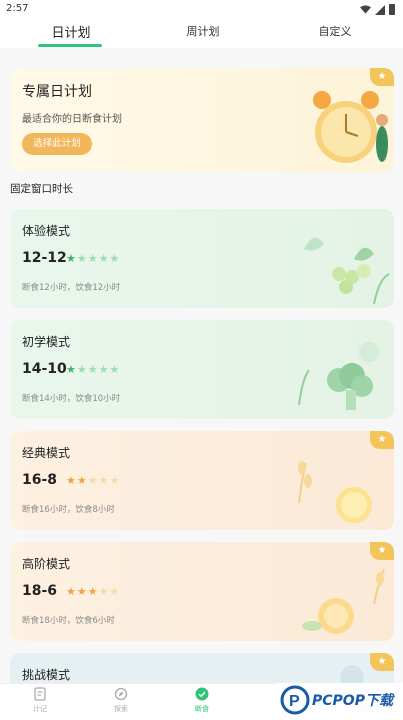 The height and width of the screenshot is (720, 403). What do you see at coordinates (352, 701) in the screenshot?
I see `watermark-brand: PCPOP下载` at bounding box center [352, 701].